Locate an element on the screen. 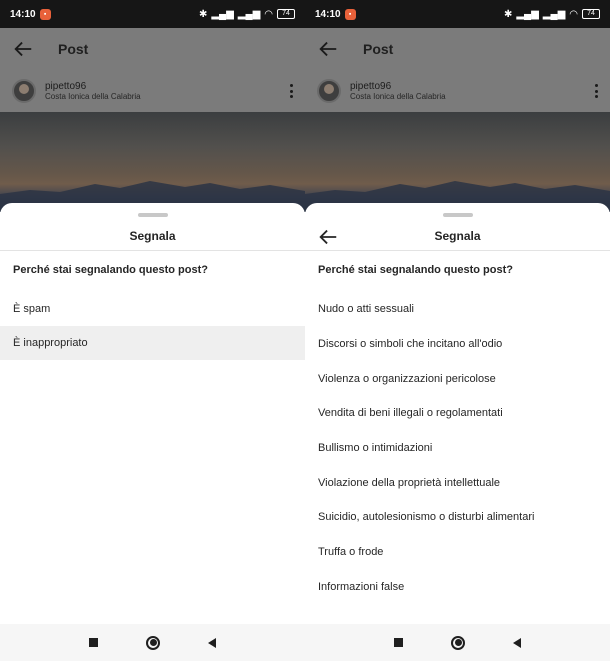 The image size is (610, 661). report-option-hate-speech: Discorsi o simboli che incitano all'odio is located at coordinates (457, 344).